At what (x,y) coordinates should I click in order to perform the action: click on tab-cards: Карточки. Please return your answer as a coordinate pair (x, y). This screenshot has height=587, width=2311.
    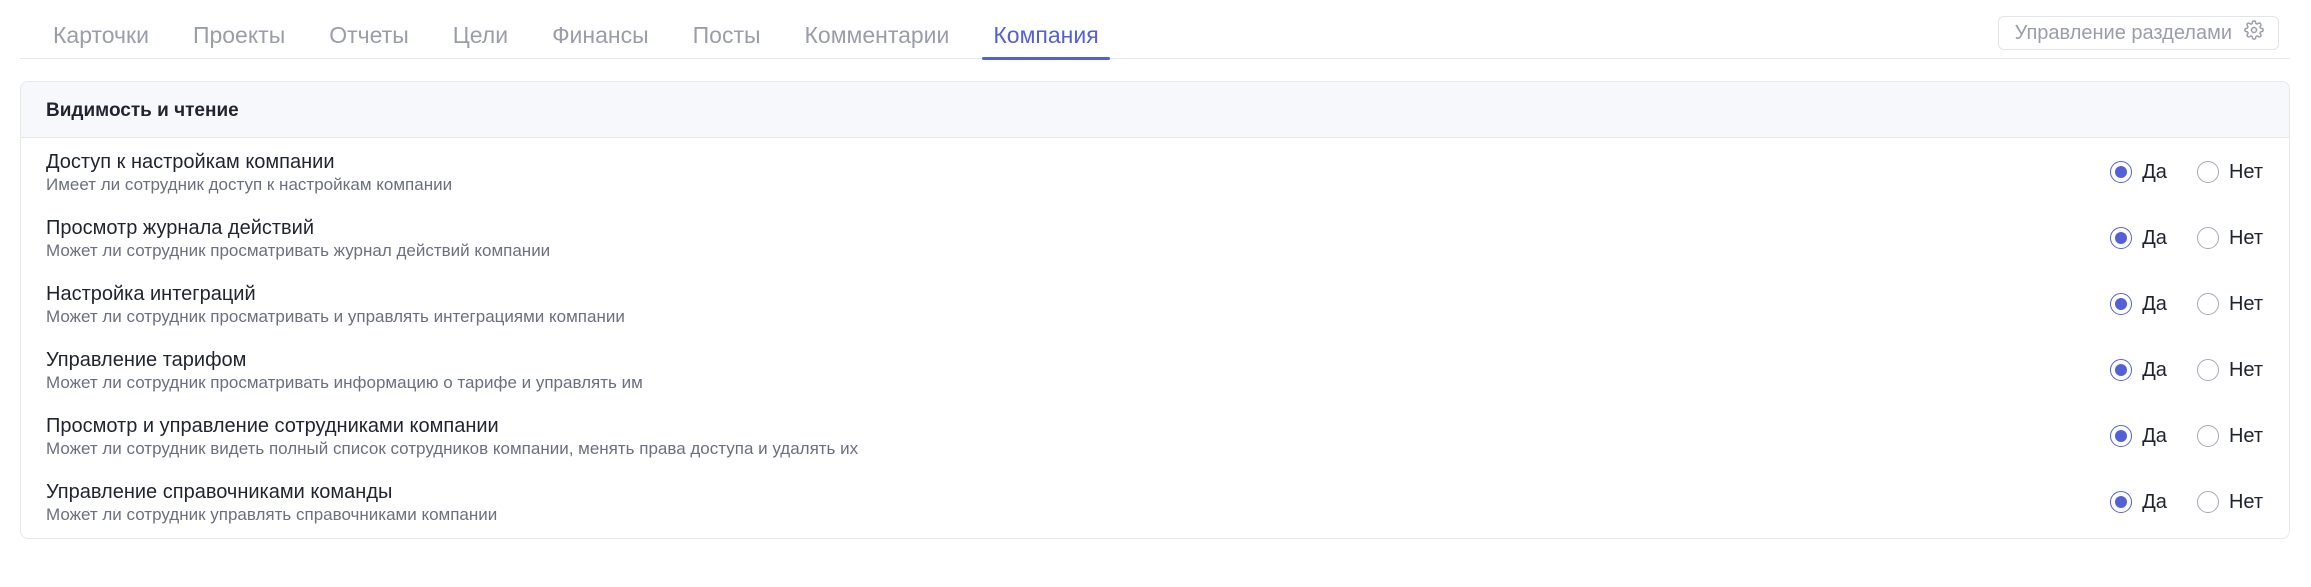
    Looking at the image, I should click on (101, 29).